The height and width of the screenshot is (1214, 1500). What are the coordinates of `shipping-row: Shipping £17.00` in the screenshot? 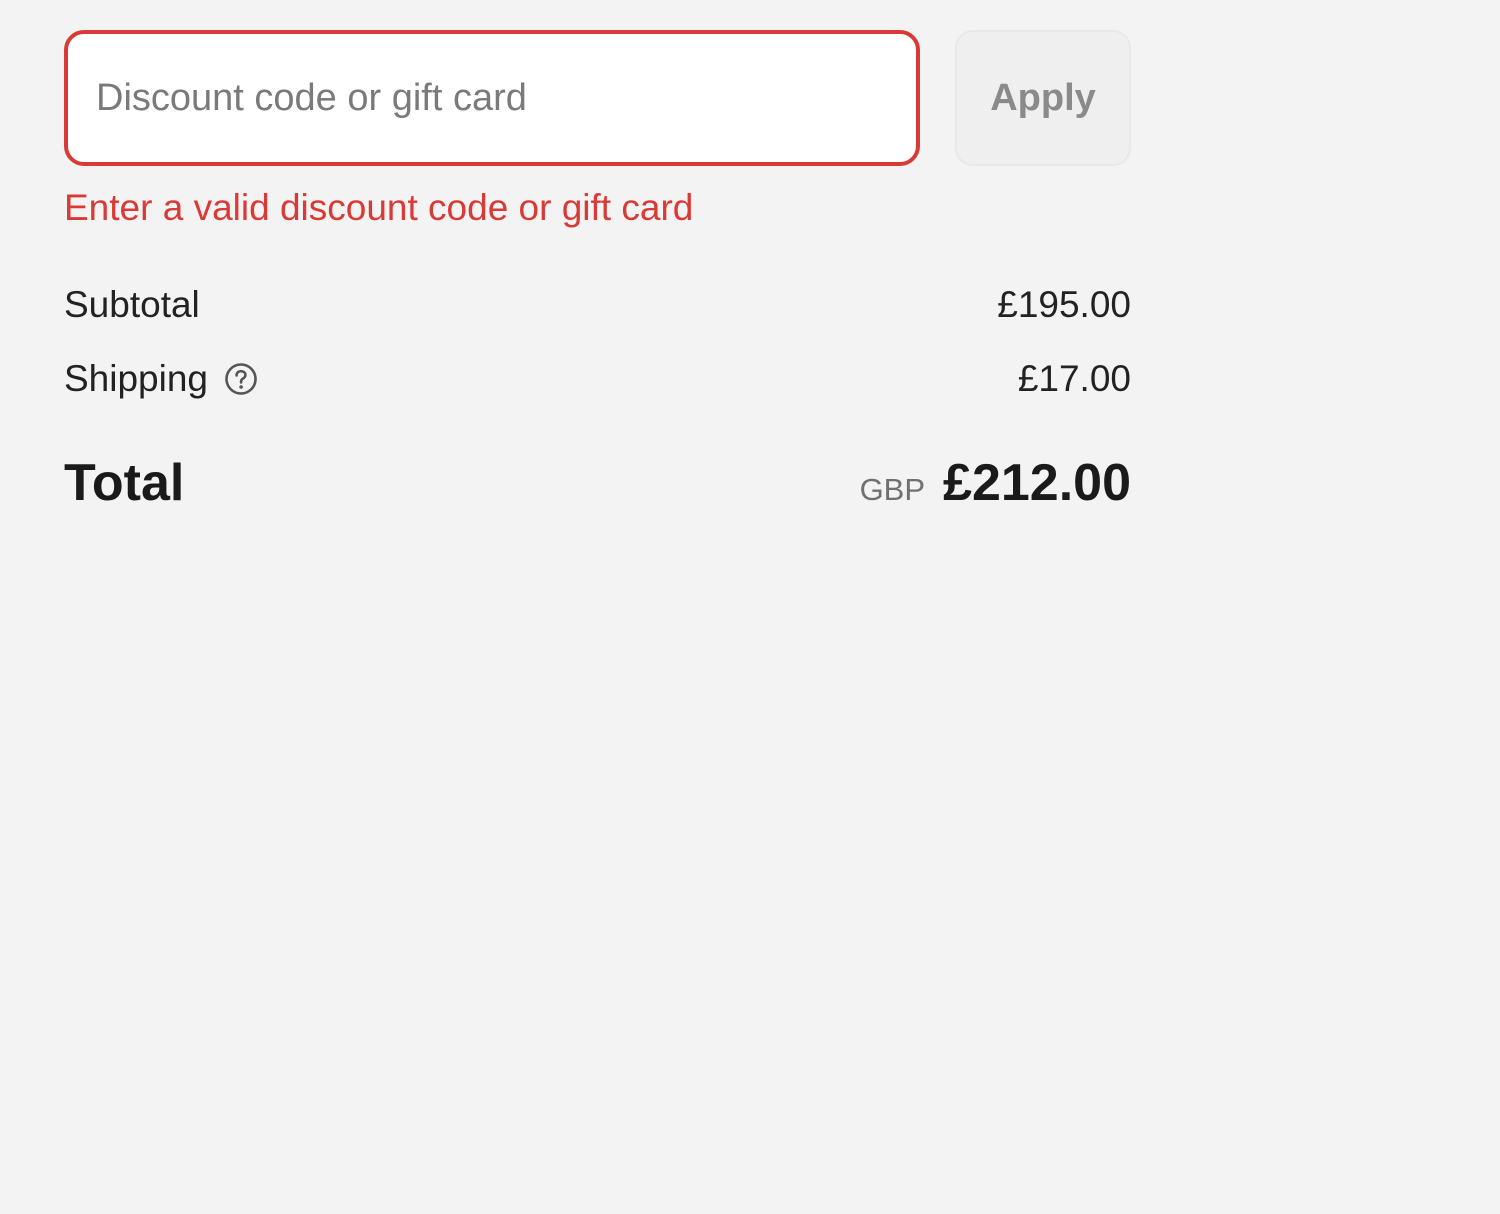 It's located at (597, 379).